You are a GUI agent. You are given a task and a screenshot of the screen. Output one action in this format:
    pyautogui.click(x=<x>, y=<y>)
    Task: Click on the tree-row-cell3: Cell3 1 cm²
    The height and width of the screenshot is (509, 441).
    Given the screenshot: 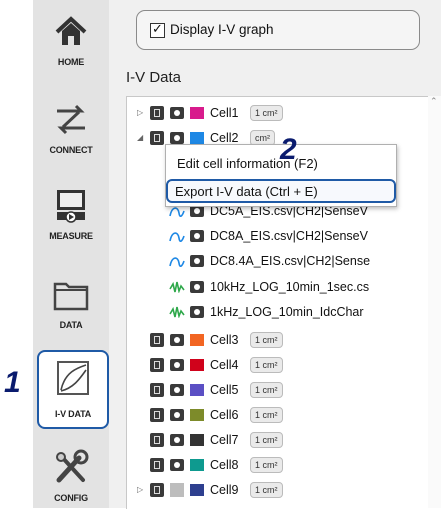 What is the action you would take?
    pyautogui.click(x=284, y=340)
    